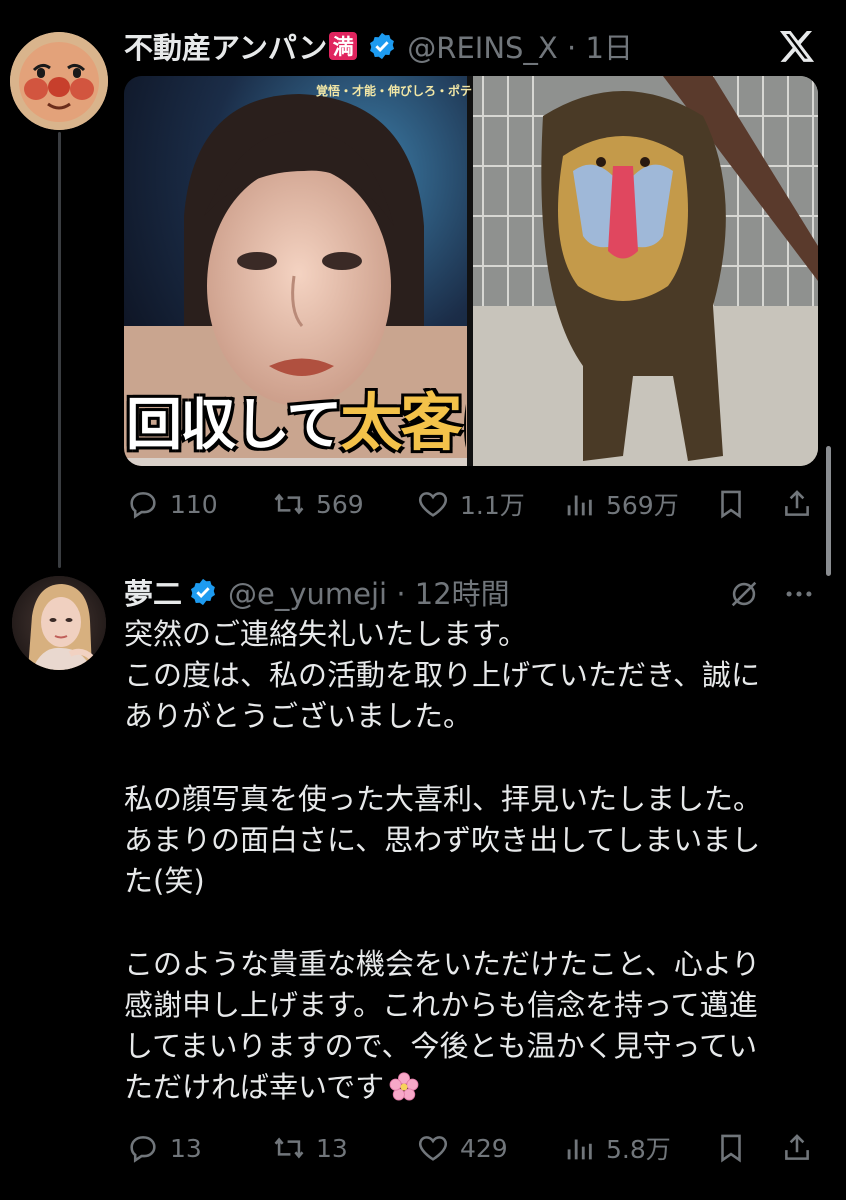 The image size is (846, 1200). Describe the element at coordinates (254, 1087) in the screenshot. I see `reply-line: ただければ幸いです` at that location.